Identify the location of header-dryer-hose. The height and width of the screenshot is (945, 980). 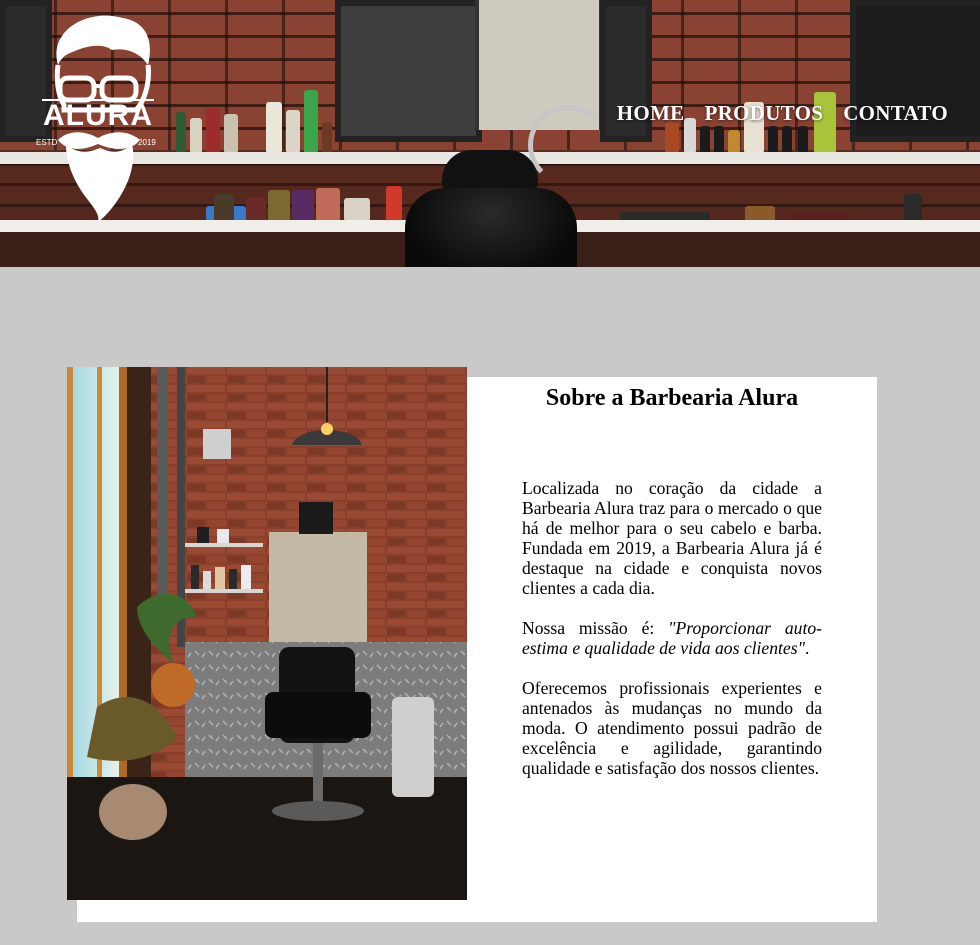
(568, 145).